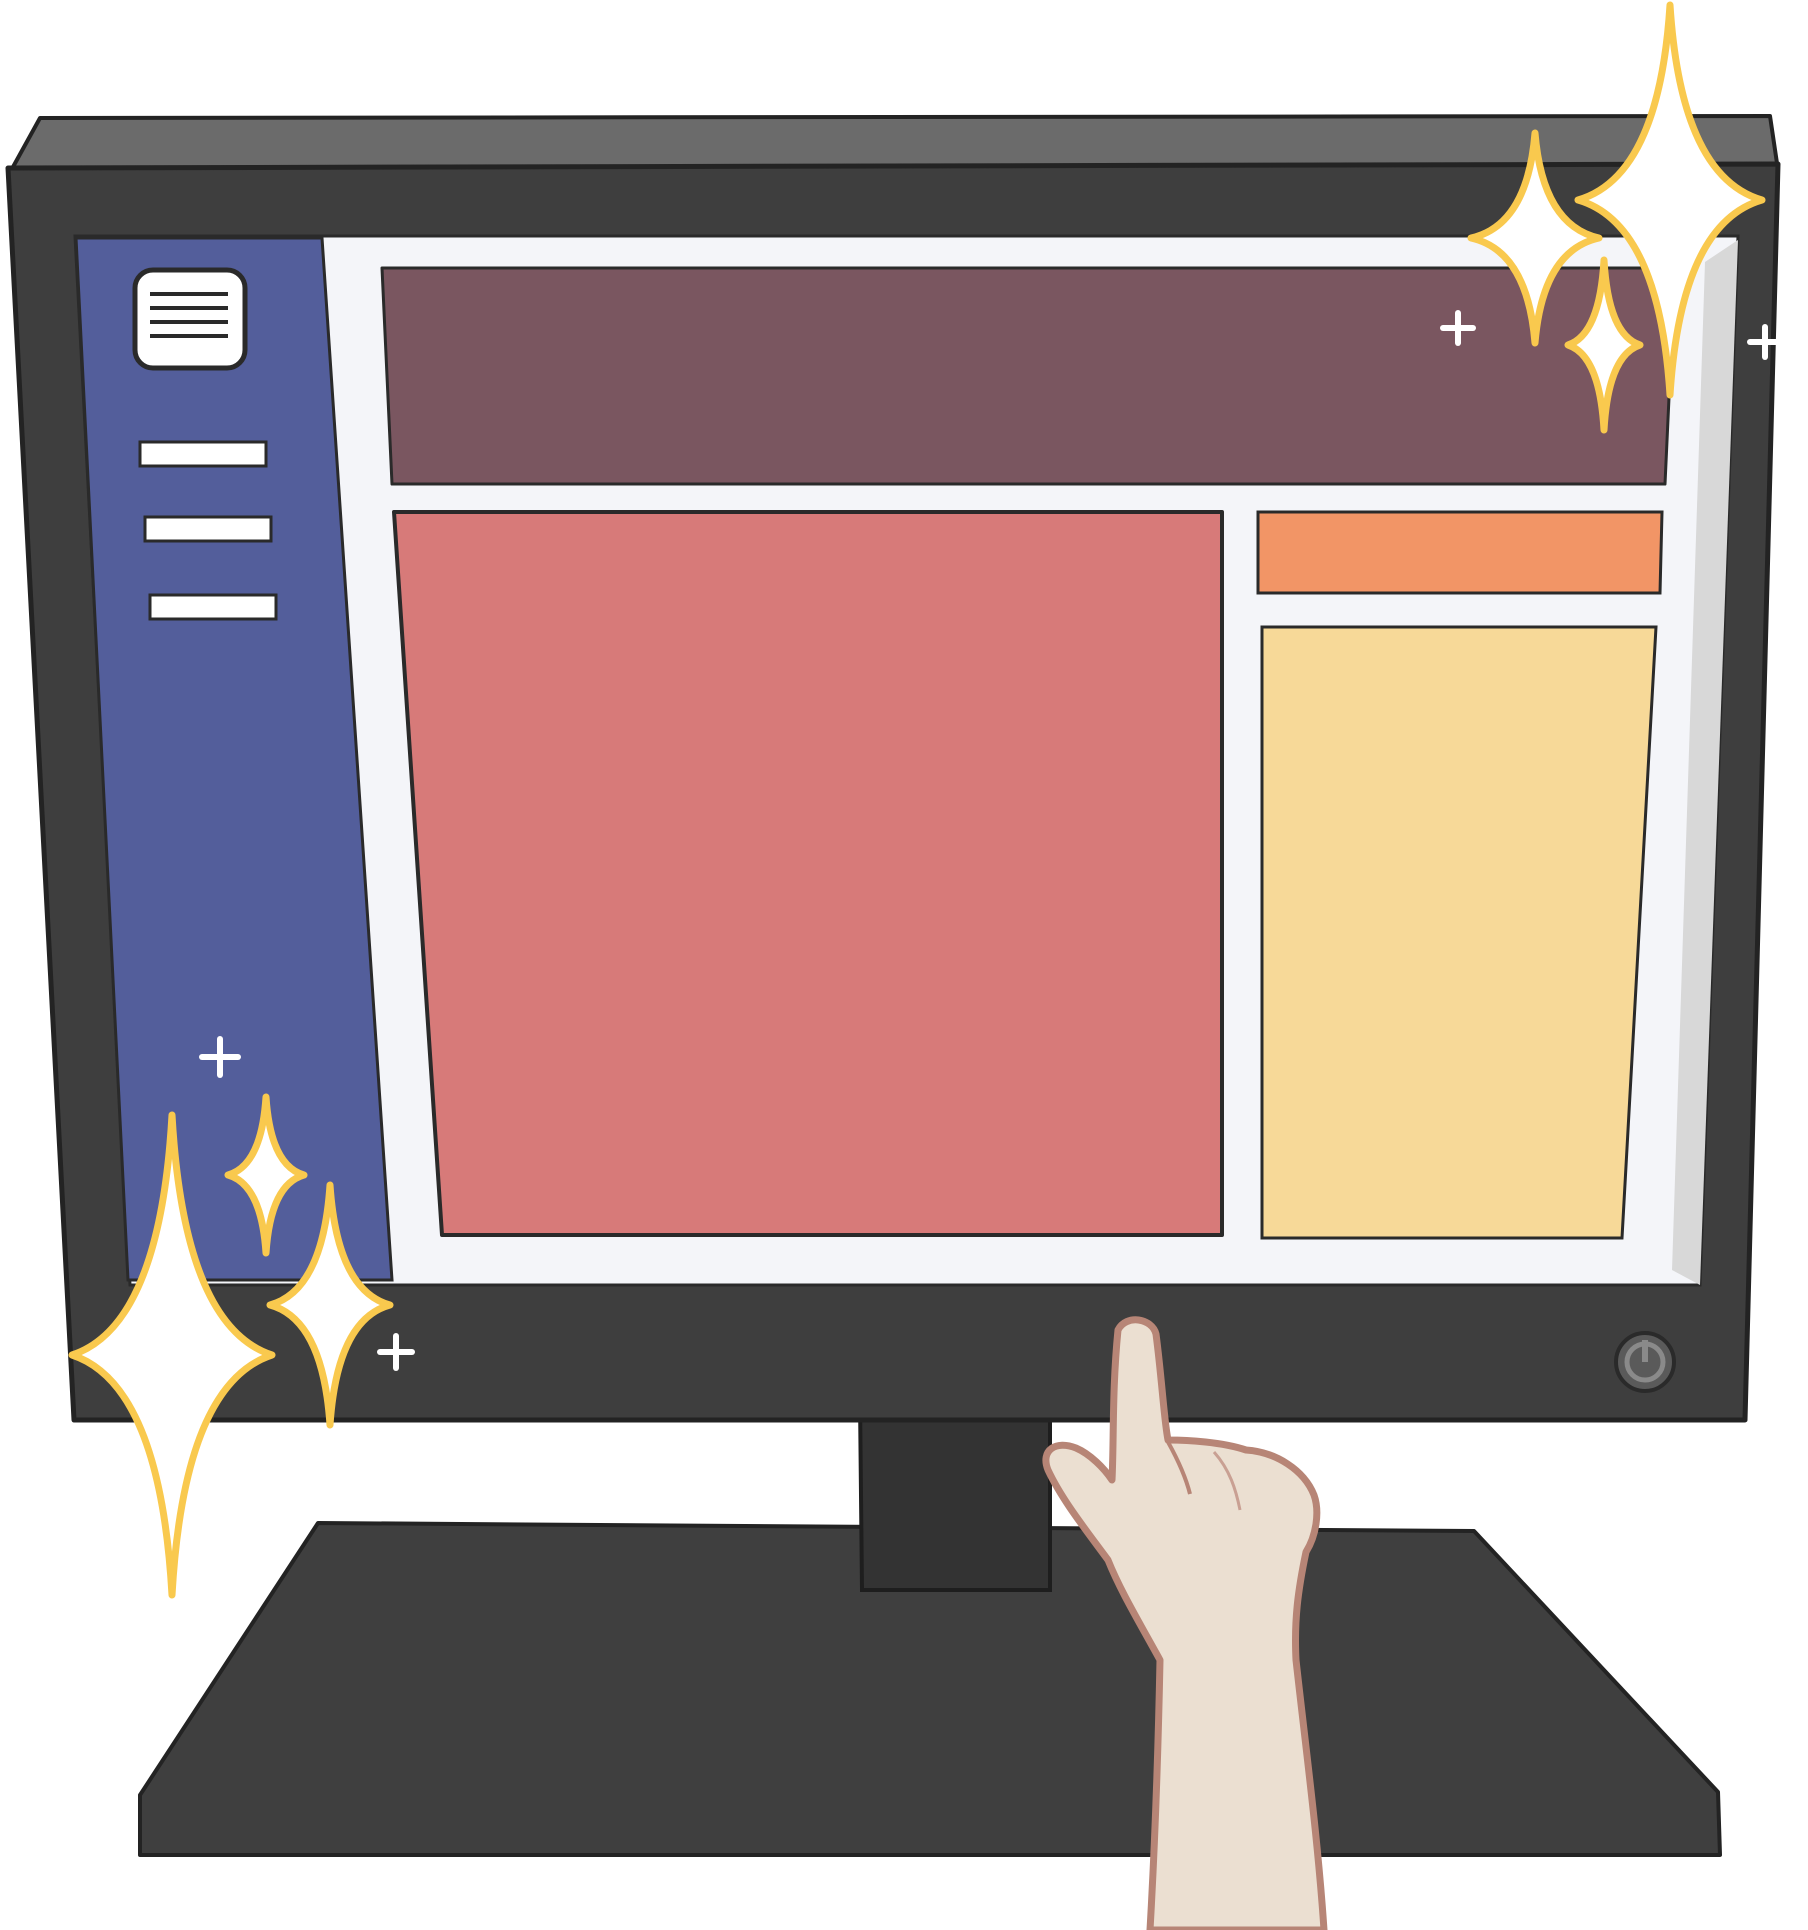 The image size is (1808, 1930). Describe the element at coordinates (1460, 552) in the screenshot. I see `side-header-panel` at that location.